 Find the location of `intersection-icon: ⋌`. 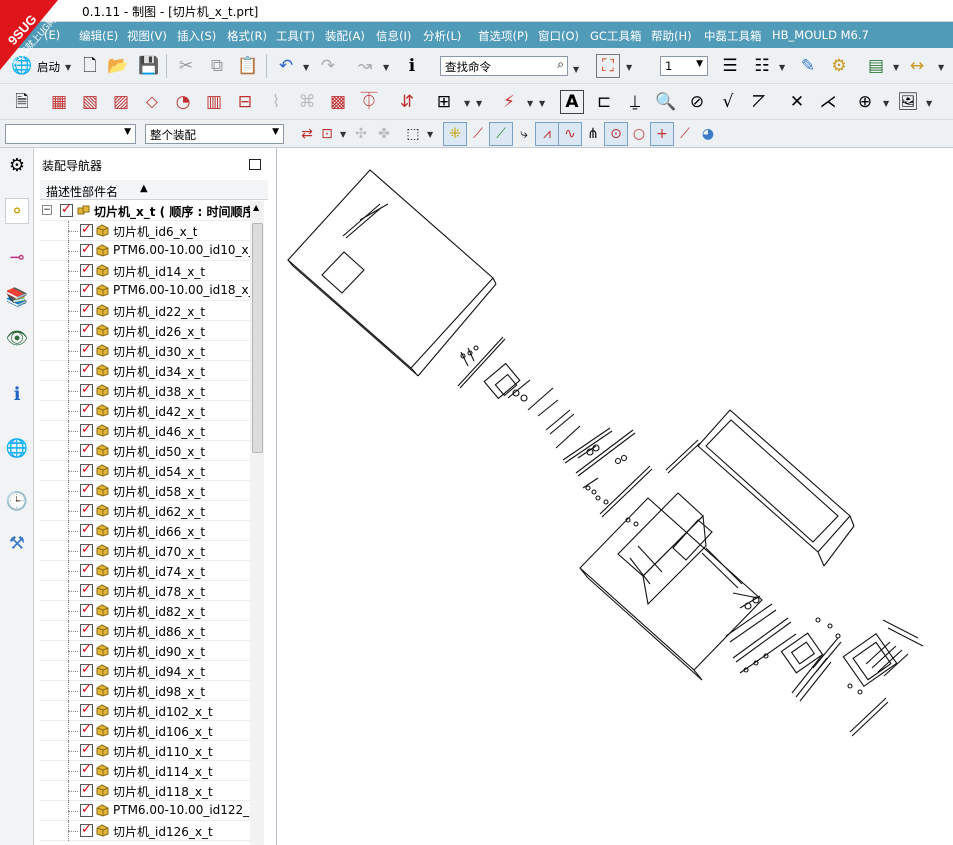

intersection-icon: ⋌ is located at coordinates (828, 102).